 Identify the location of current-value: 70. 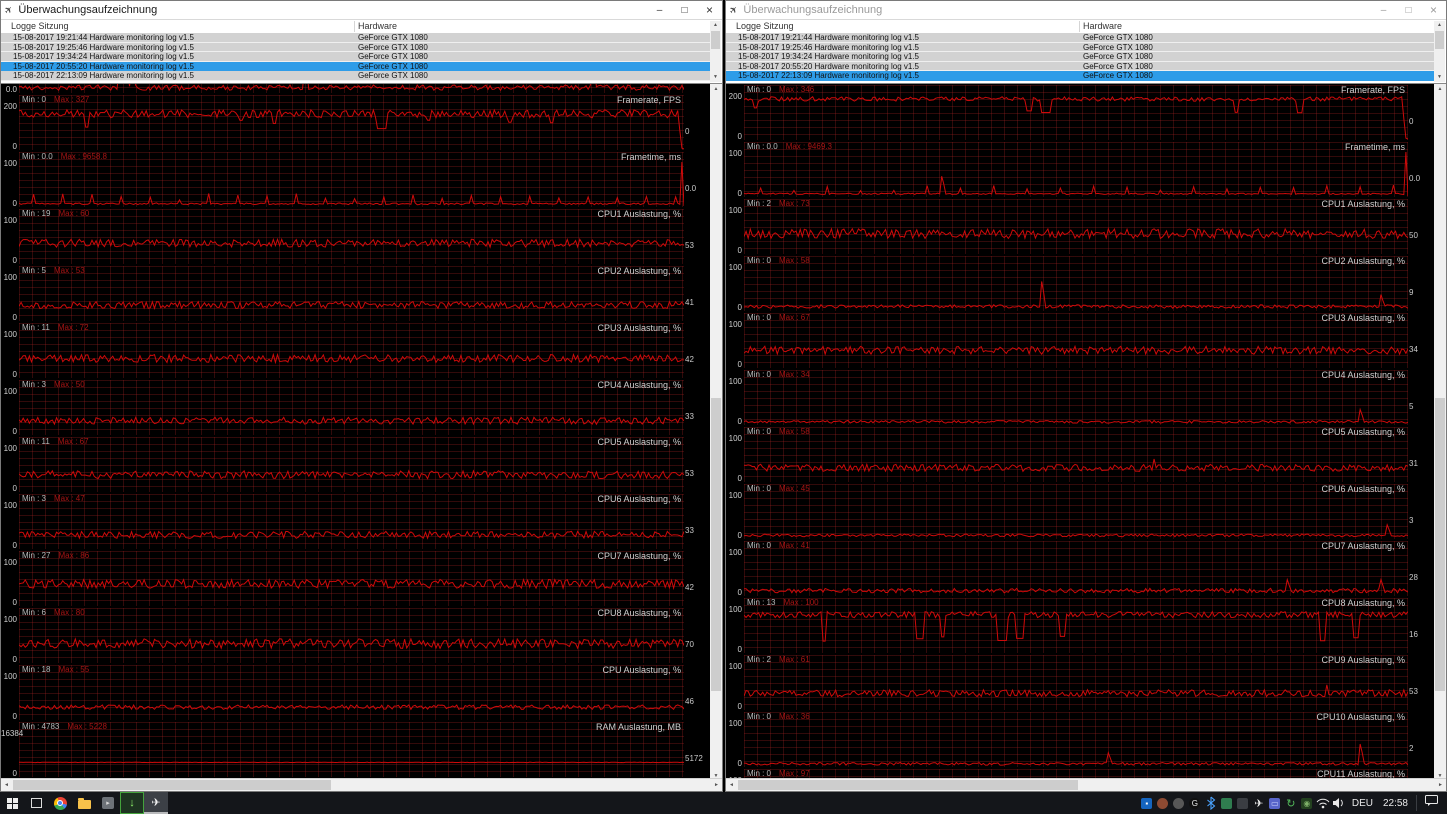
(689, 644).